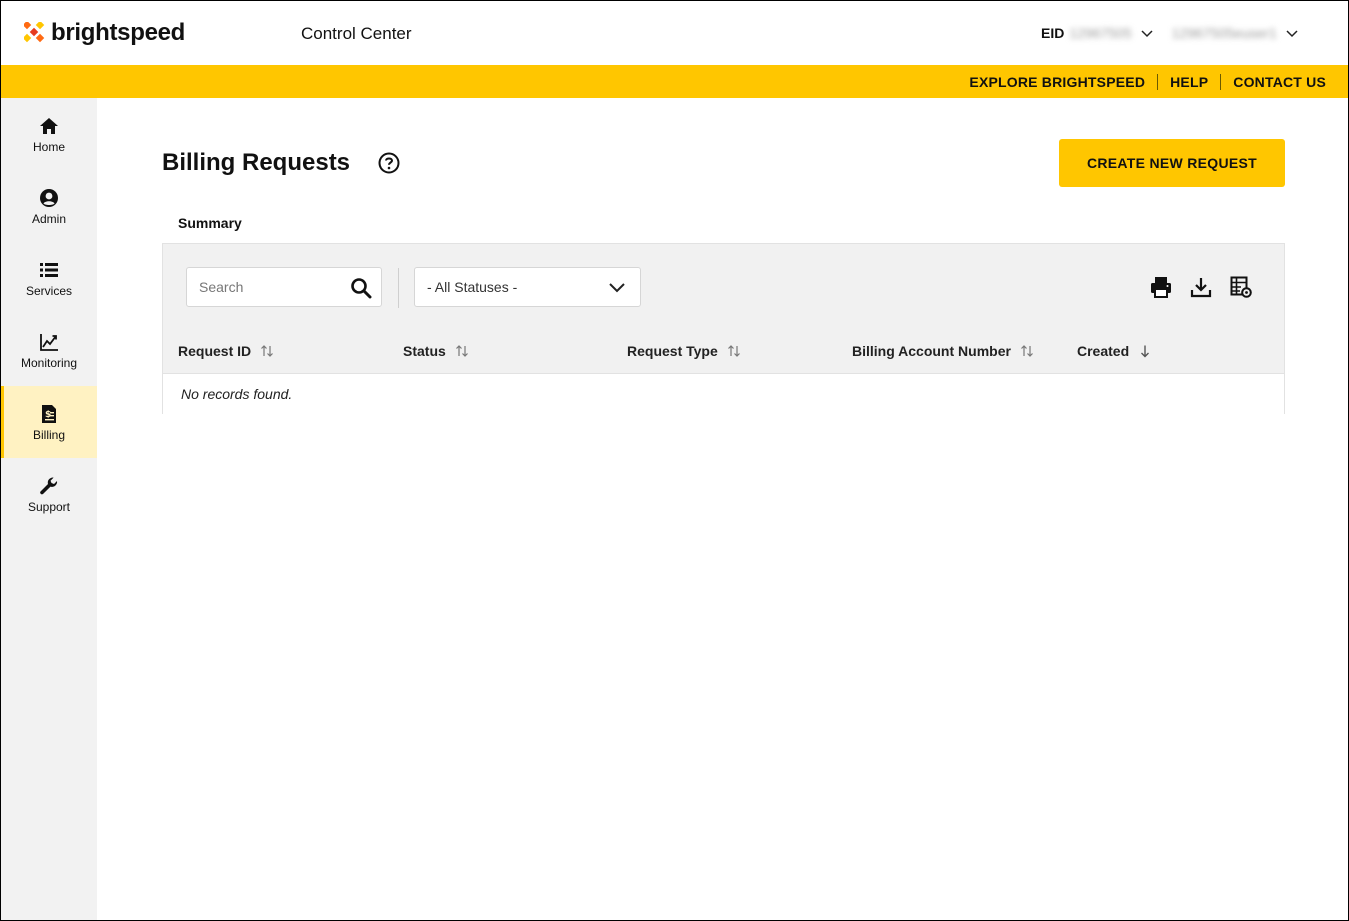  Describe the element at coordinates (1172, 163) in the screenshot. I see `create-new-request-button: CREATE NEW REQUEST` at that location.